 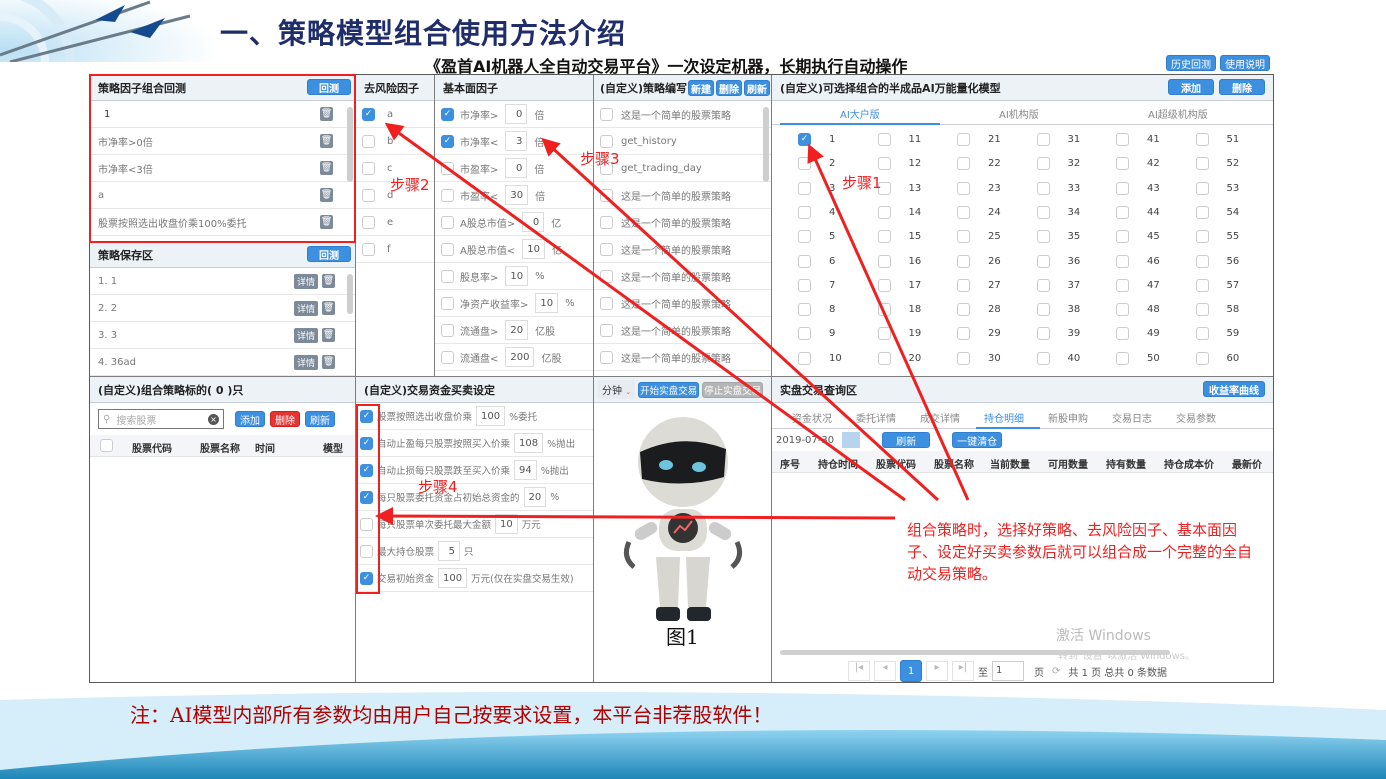 I want to click on detail-button: 详情, so click(x=305, y=308).